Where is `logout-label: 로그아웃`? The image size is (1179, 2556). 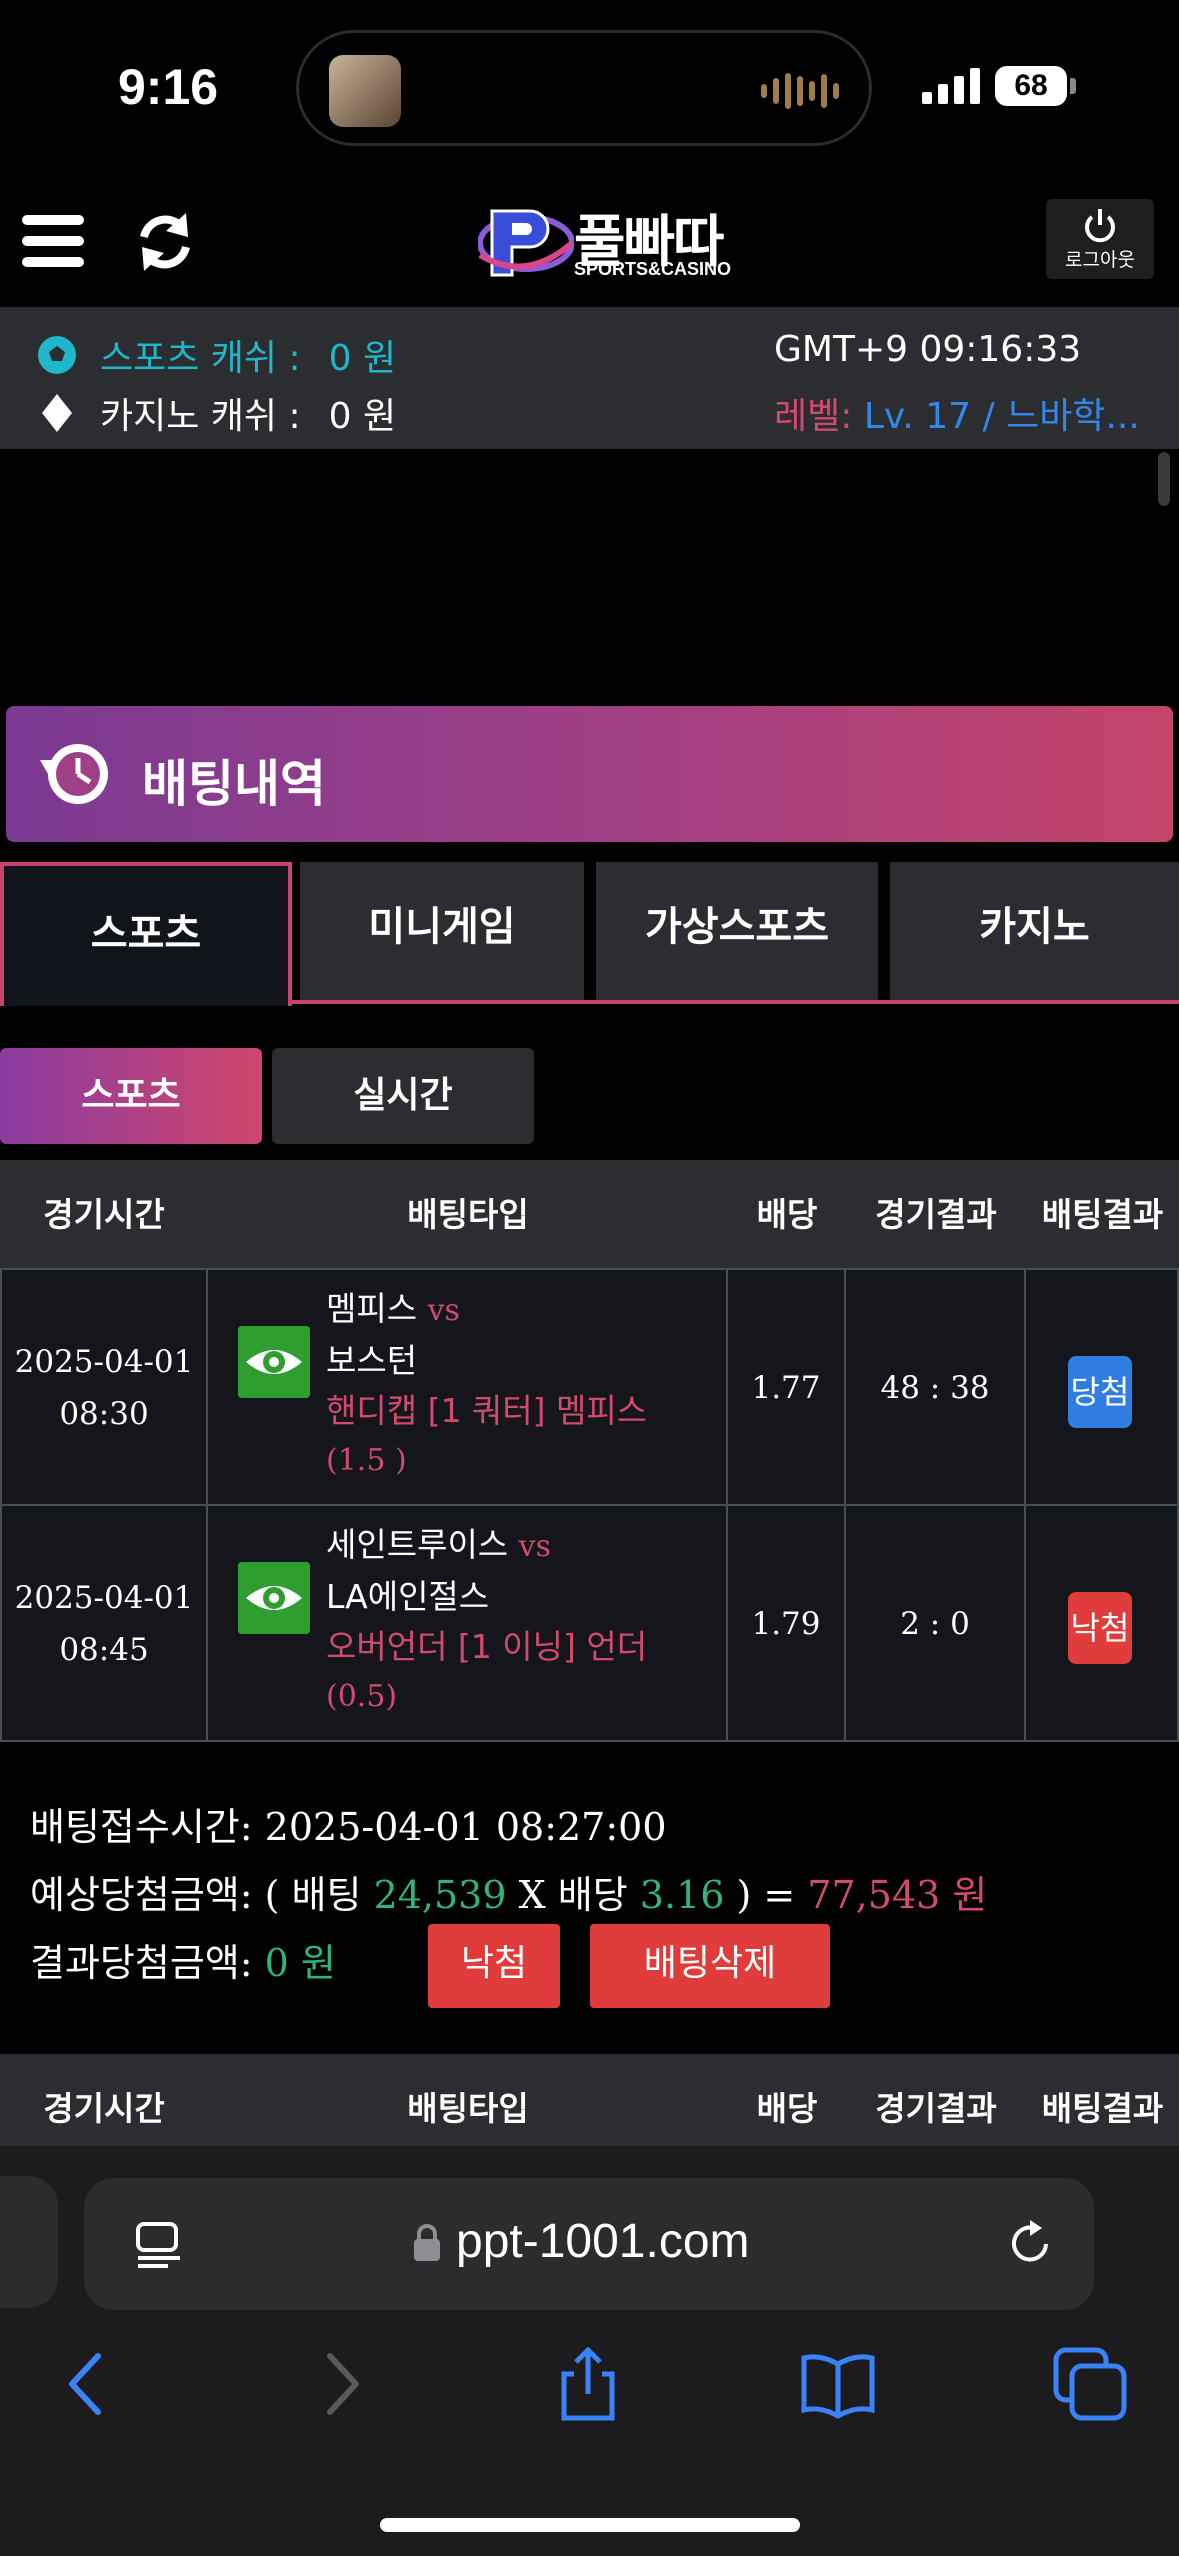 logout-label: 로그아웃 is located at coordinates (1100, 260).